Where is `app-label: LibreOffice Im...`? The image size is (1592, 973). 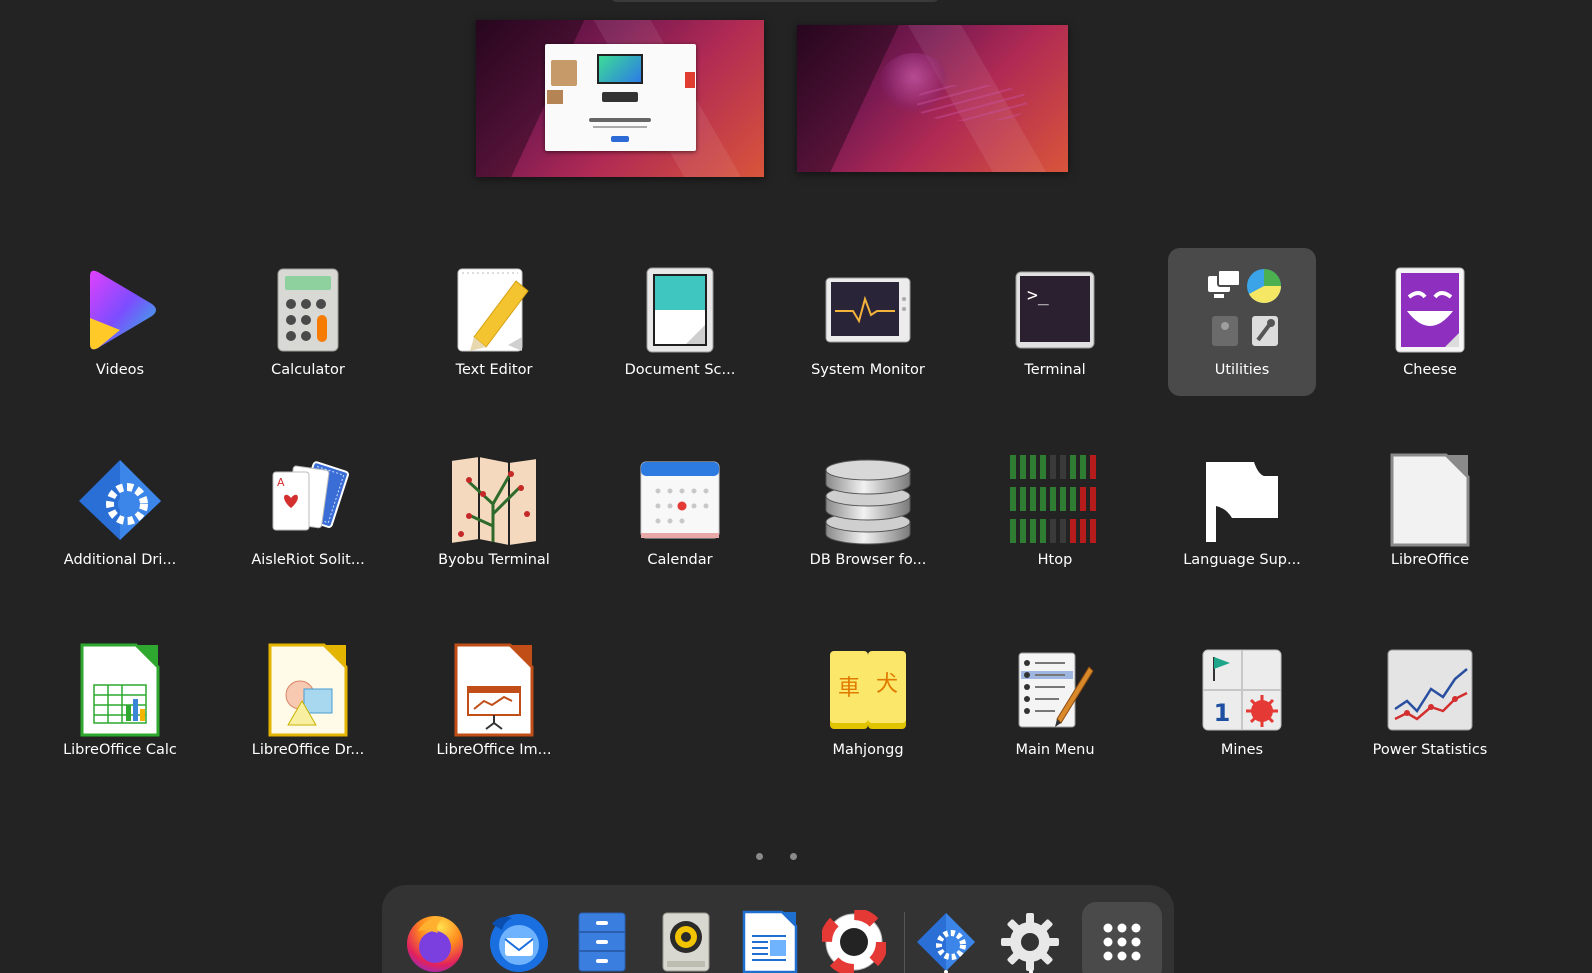
app-label: LibreOffice Im... is located at coordinates (494, 750).